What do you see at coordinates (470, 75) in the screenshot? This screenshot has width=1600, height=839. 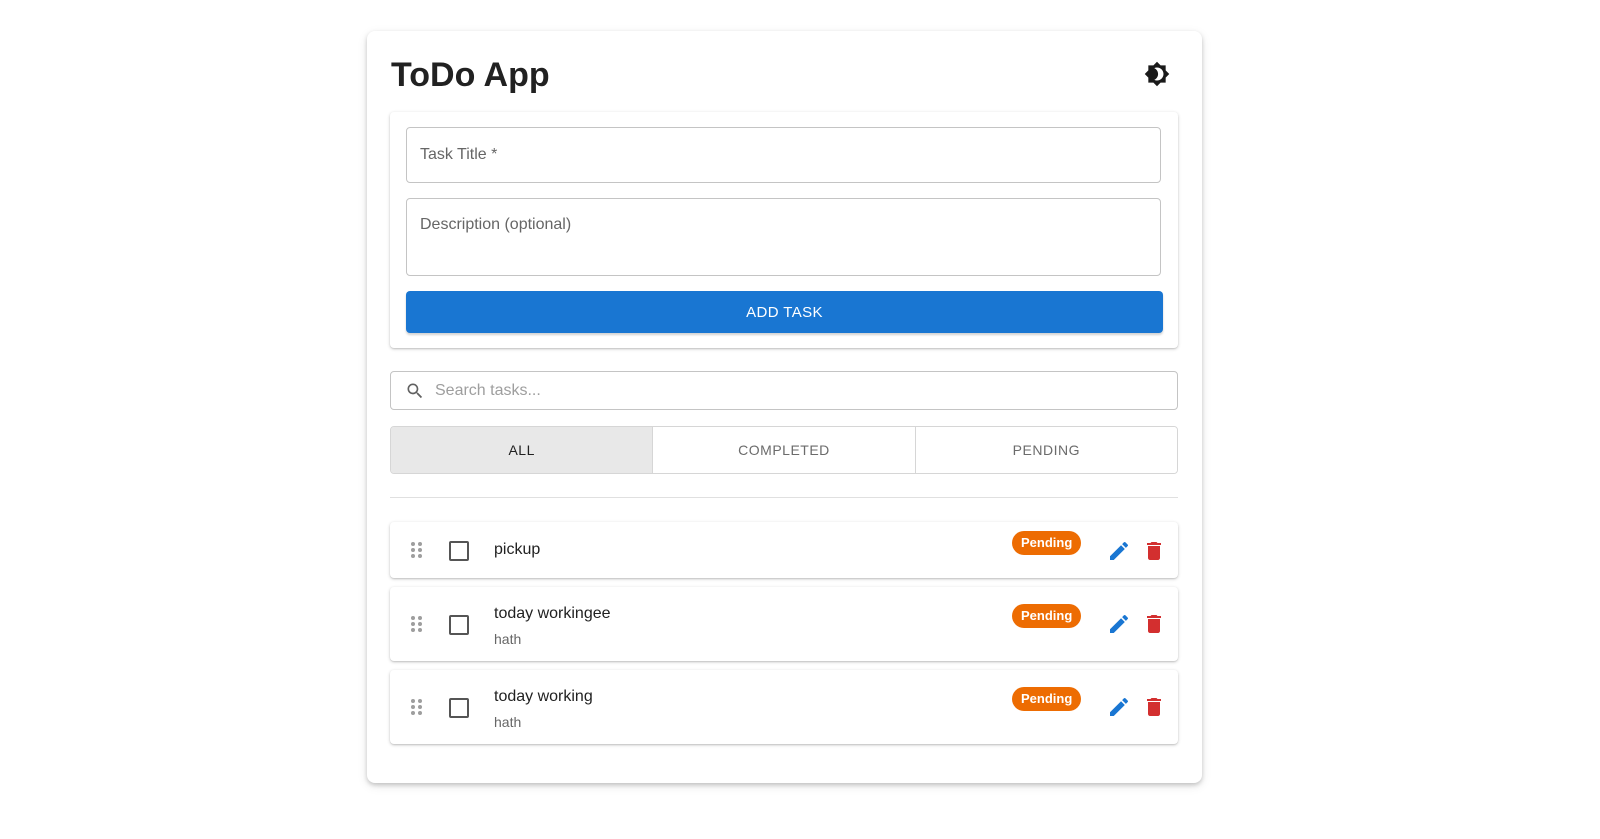 I see `page-title: ToDo App` at bounding box center [470, 75].